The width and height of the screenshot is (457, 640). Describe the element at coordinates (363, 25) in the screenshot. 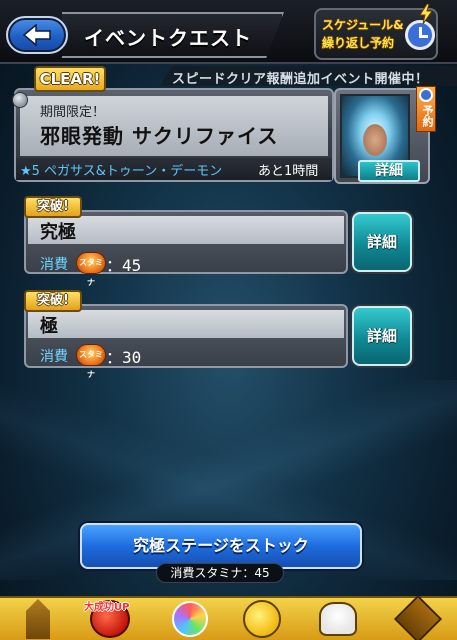

I see `schedule-label-line1: スケジュール&` at that location.